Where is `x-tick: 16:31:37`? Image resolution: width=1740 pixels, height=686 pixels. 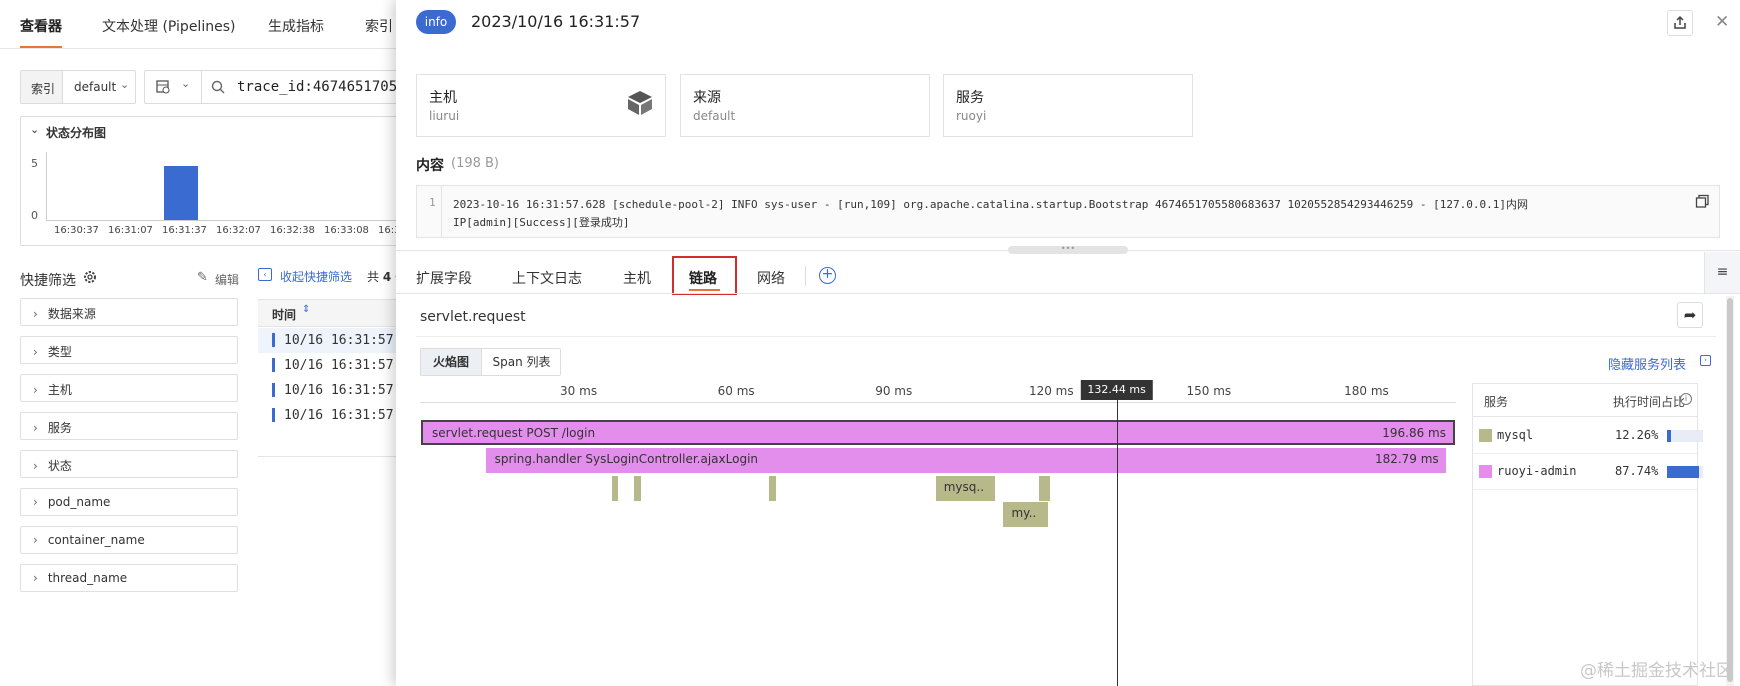
x-tick: 16:31:37 is located at coordinates (184, 230).